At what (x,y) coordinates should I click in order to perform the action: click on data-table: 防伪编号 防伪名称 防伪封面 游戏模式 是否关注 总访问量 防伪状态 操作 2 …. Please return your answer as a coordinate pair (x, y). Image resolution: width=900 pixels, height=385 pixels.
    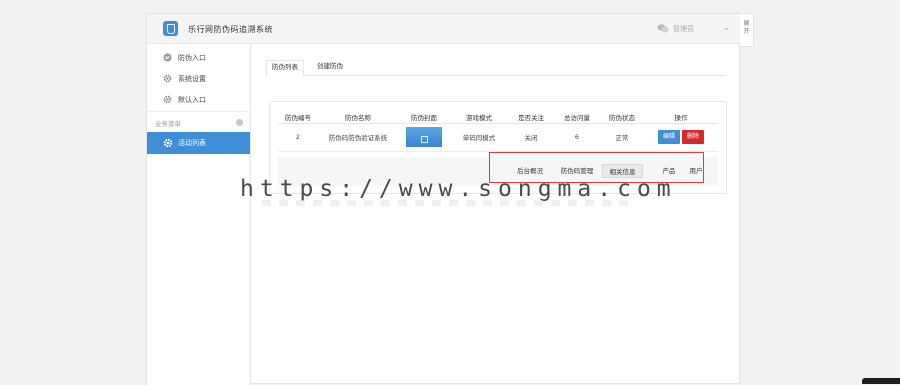
    Looking at the image, I should click on (498, 131).